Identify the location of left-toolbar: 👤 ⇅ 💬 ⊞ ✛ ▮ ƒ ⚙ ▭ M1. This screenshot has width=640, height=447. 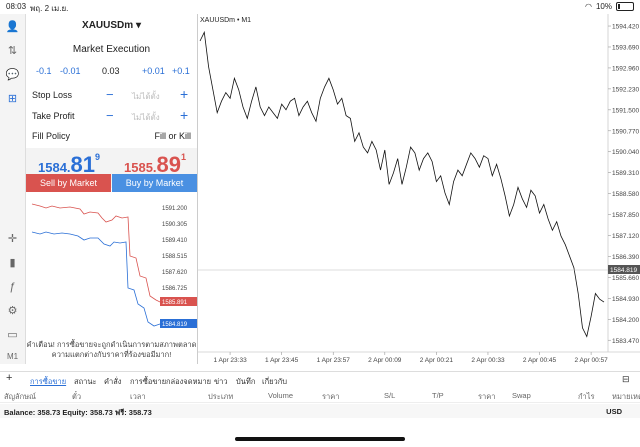
(13, 189).